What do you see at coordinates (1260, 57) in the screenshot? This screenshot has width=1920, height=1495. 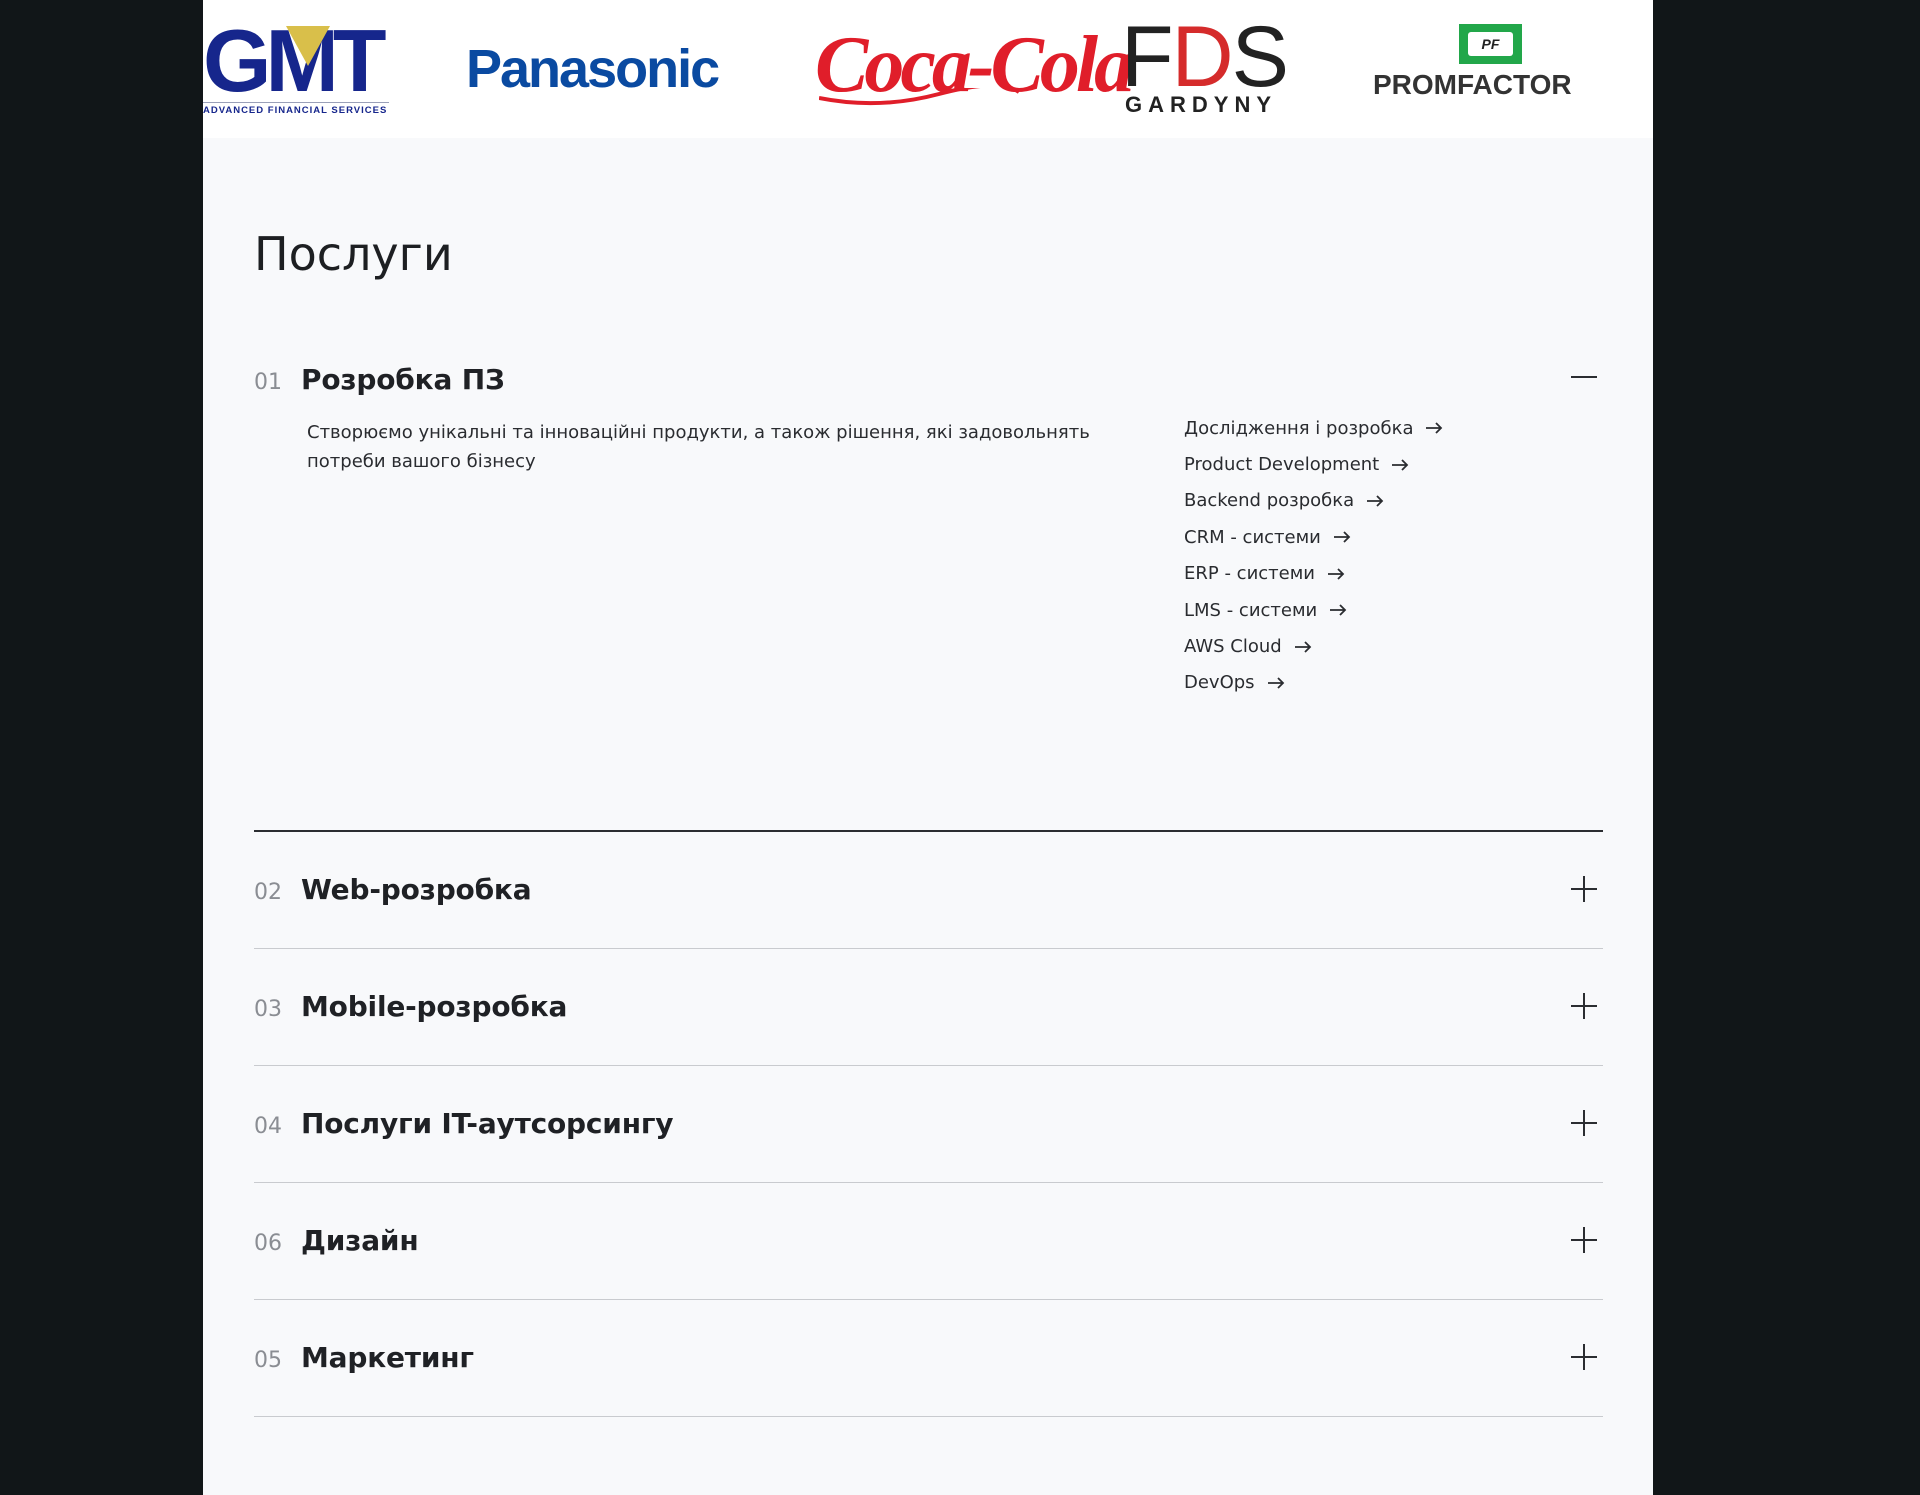 I see `fds-logo-mark-s: S` at bounding box center [1260, 57].